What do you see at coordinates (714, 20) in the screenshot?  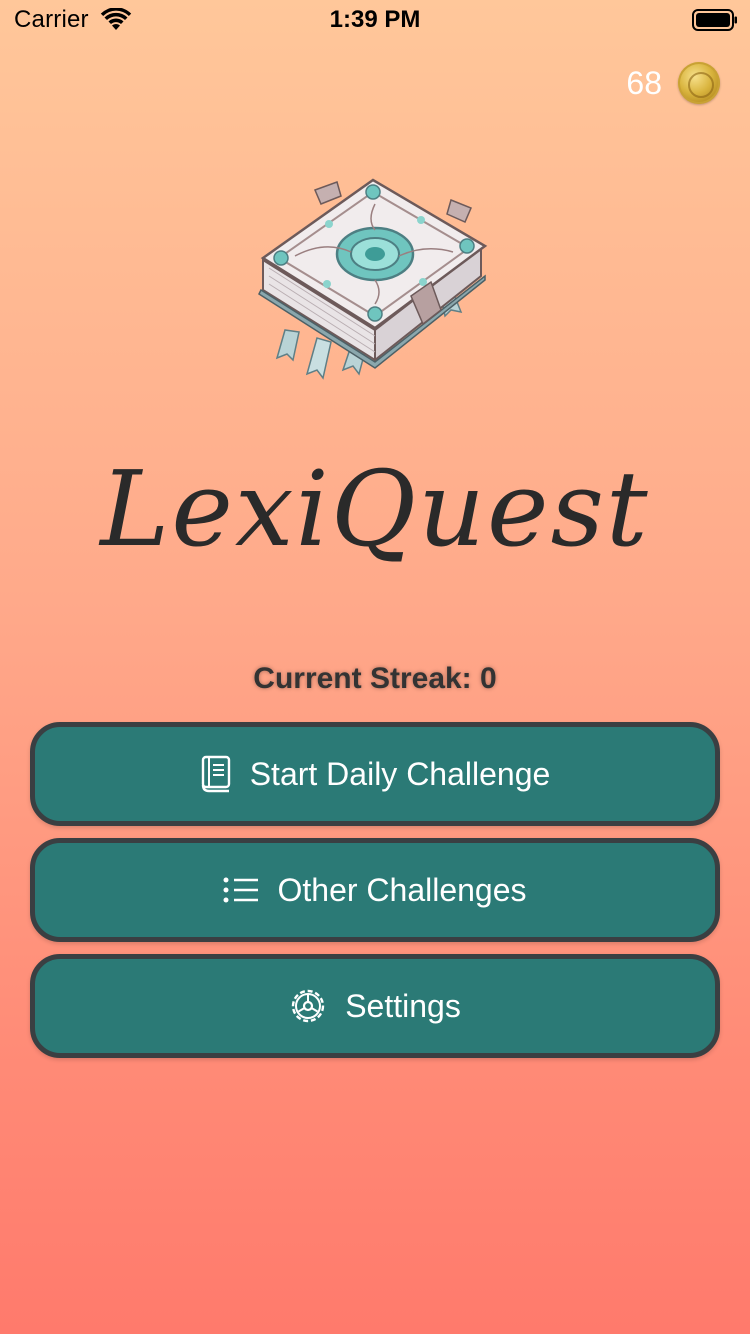 I see `battery-icon` at bounding box center [714, 20].